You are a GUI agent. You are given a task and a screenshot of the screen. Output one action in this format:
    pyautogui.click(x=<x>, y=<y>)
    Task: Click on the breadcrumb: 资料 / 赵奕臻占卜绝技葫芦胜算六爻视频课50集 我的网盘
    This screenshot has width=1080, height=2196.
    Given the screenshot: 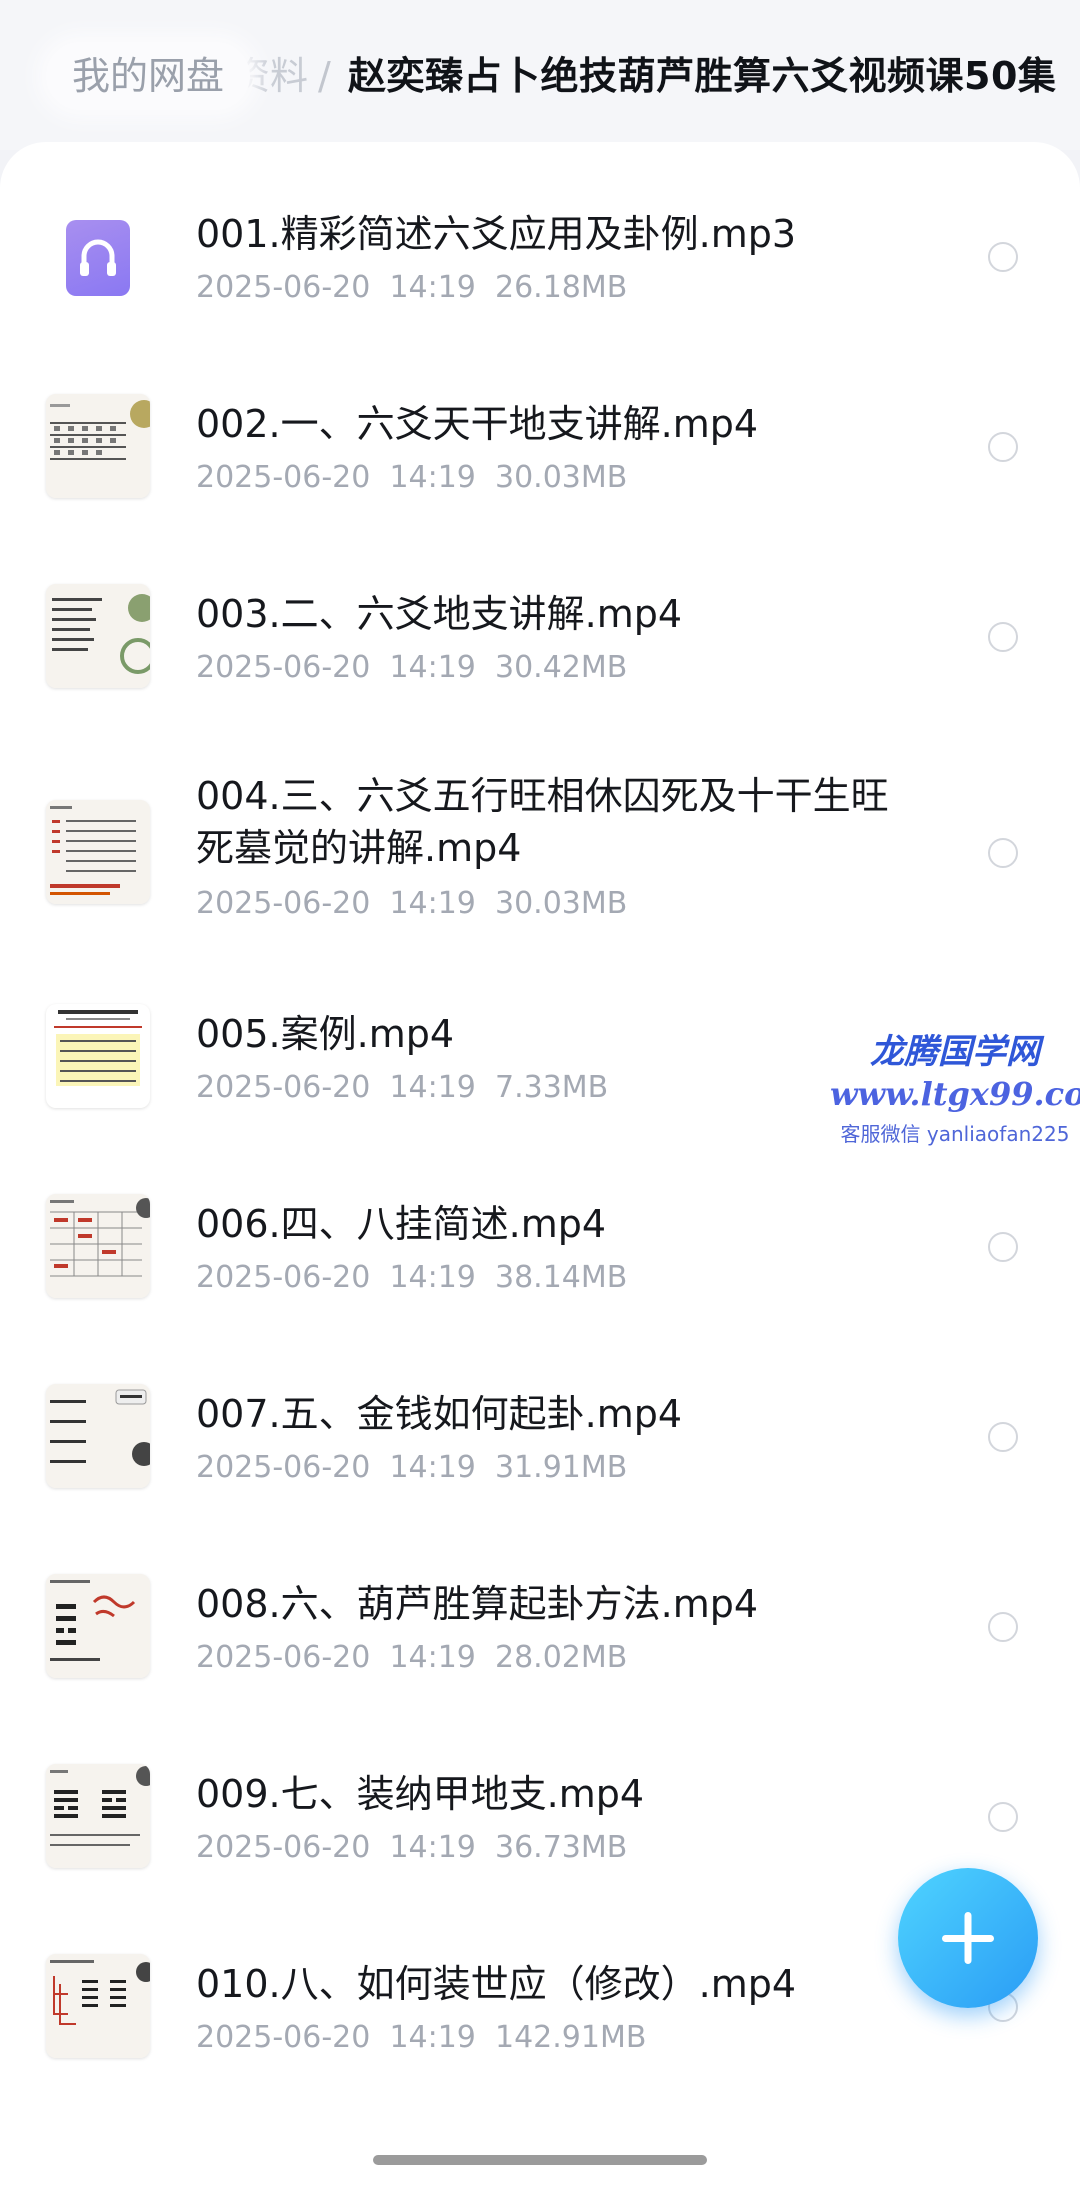 What is the action you would take?
    pyautogui.click(x=540, y=75)
    